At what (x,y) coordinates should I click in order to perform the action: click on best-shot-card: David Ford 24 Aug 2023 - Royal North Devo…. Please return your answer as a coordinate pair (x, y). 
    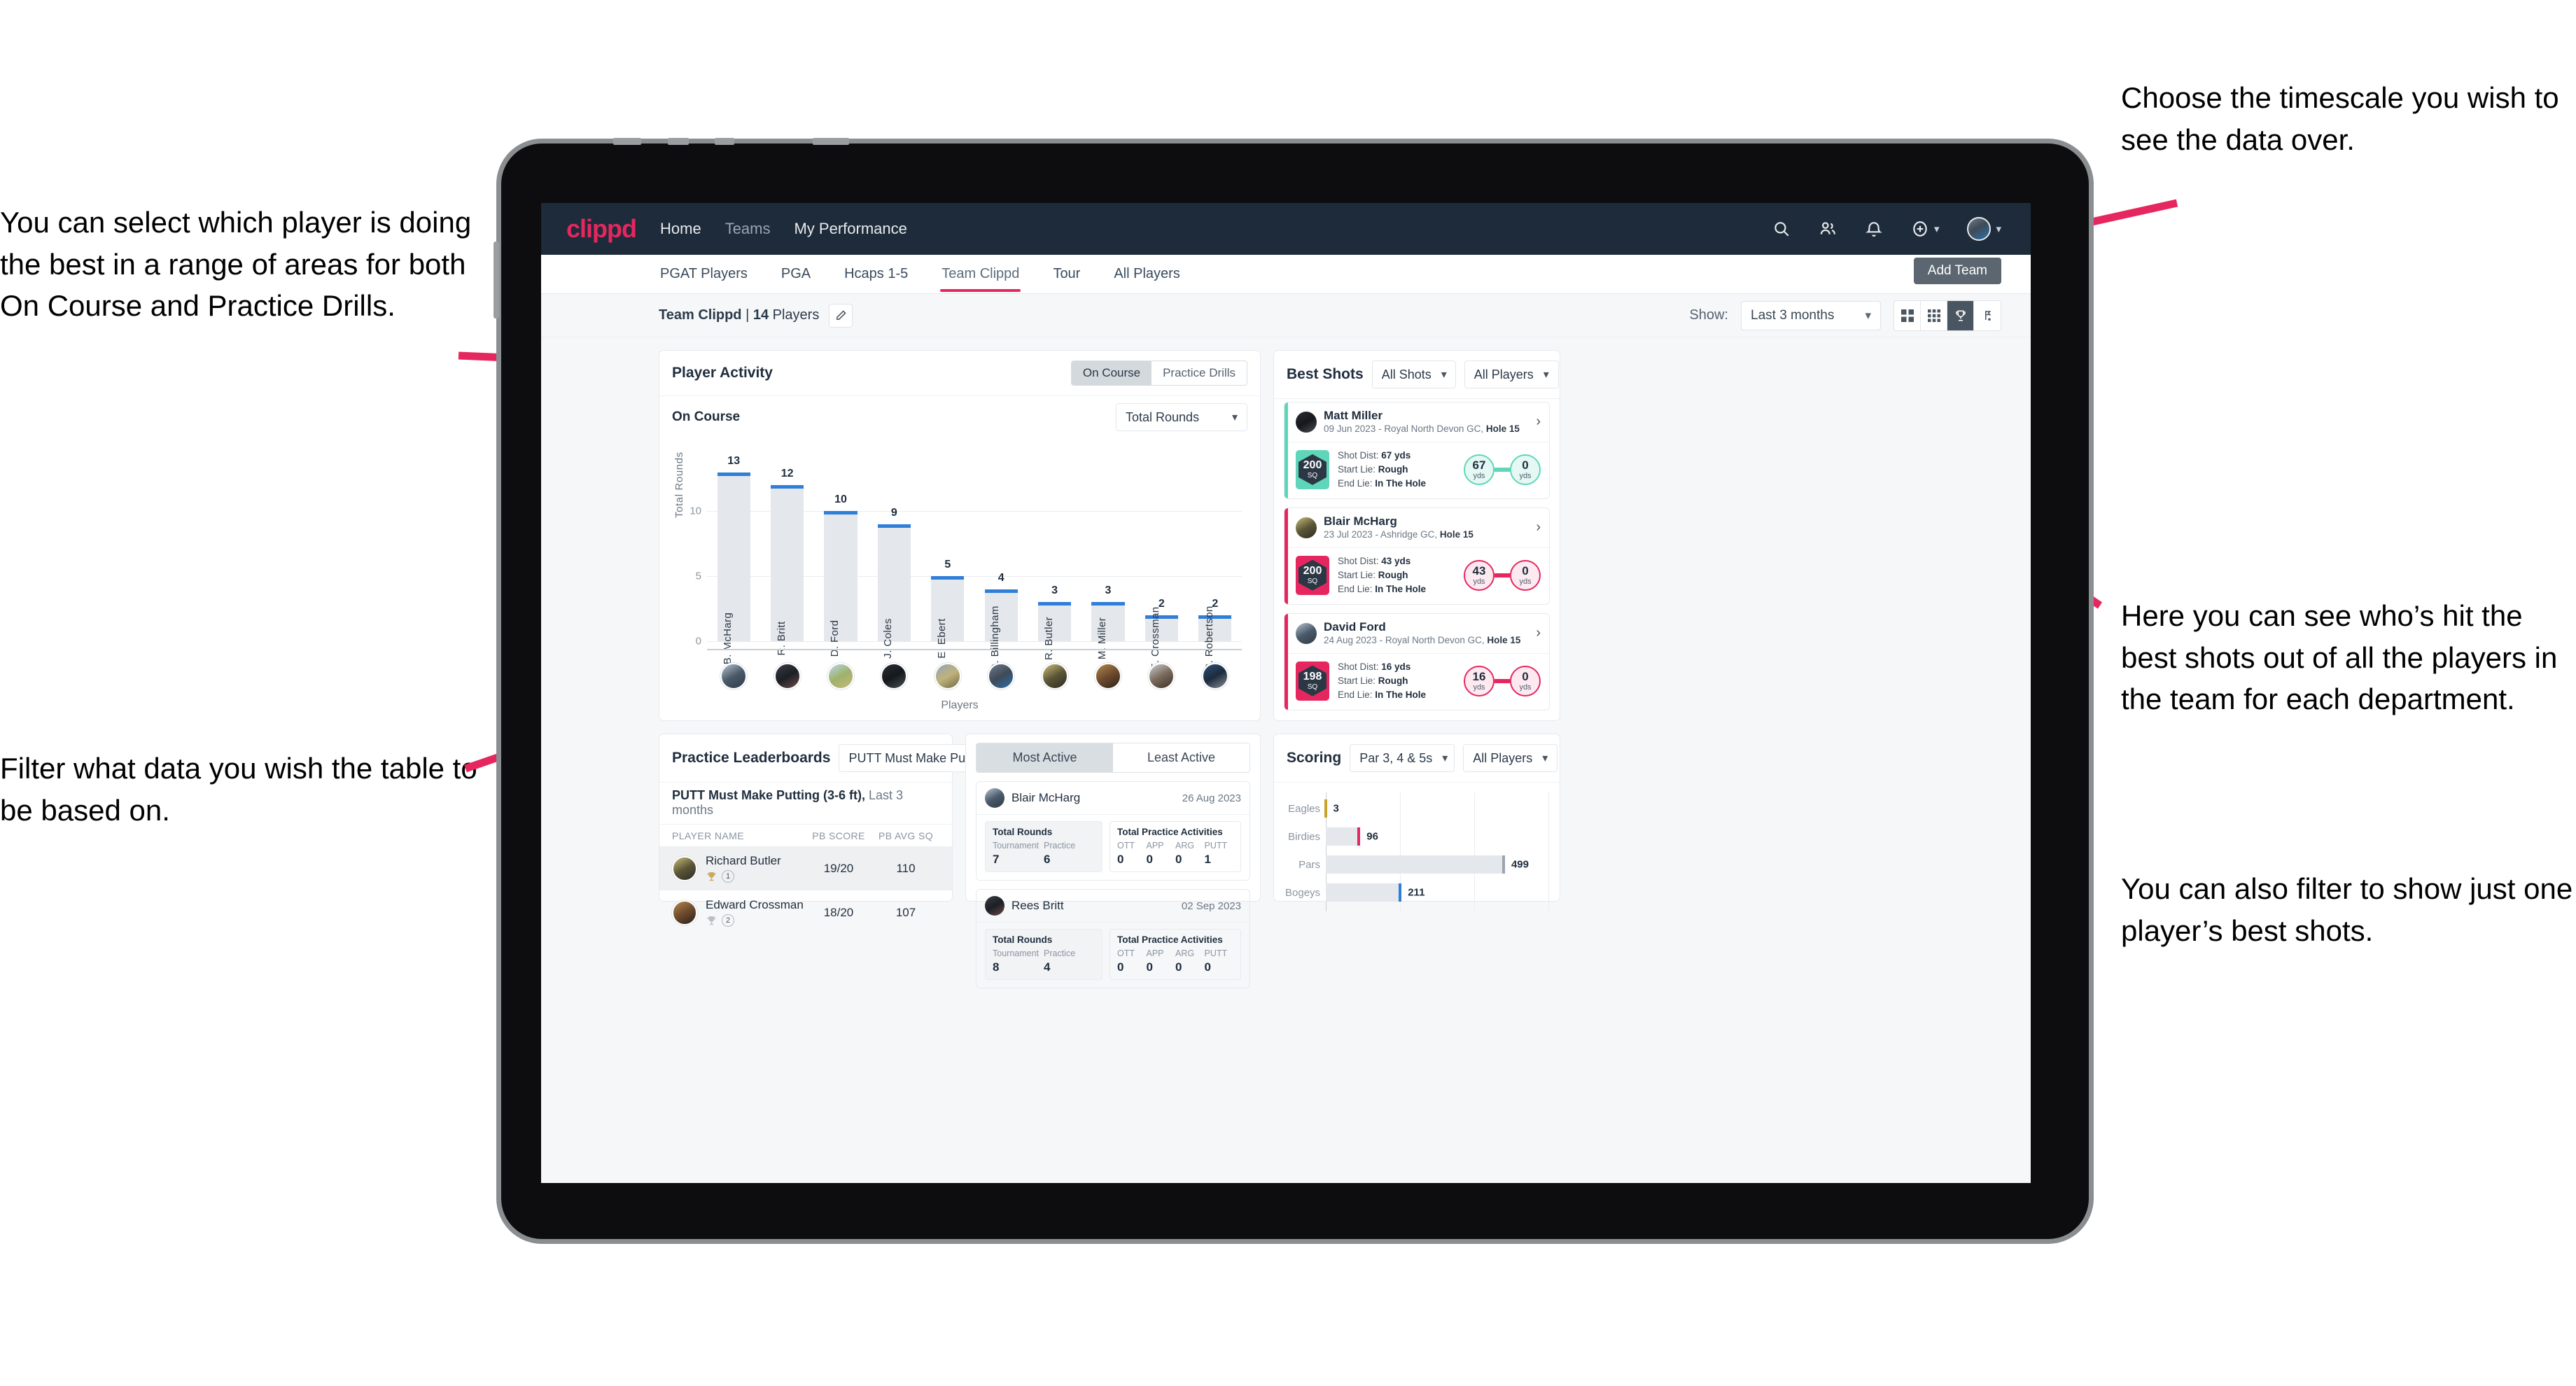
    Looking at the image, I should click on (1417, 661).